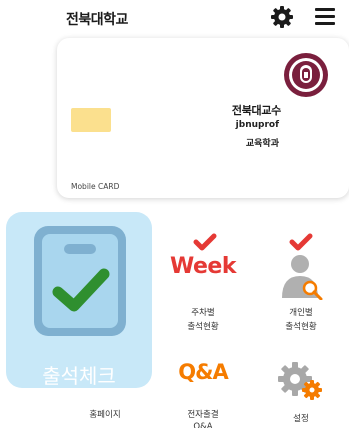 Image resolution: width=349 pixels, height=428 pixels. I want to click on e-attendance-qa-tile: Q&A 전자출결 Q&A, so click(203, 392).